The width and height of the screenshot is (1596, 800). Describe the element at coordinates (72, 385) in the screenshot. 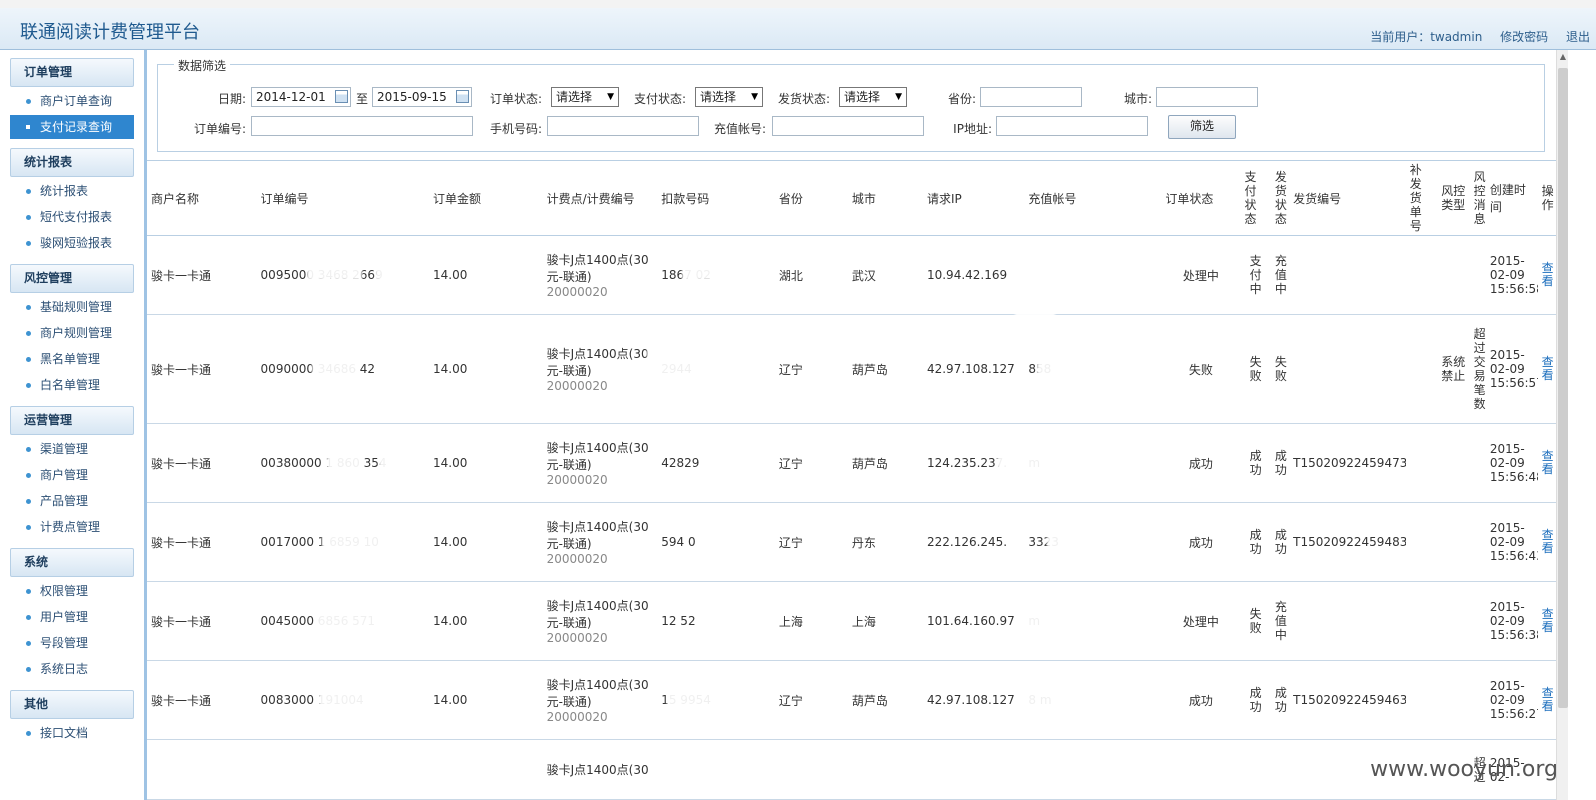

I see `sidebar-item: 白名单管理` at that location.